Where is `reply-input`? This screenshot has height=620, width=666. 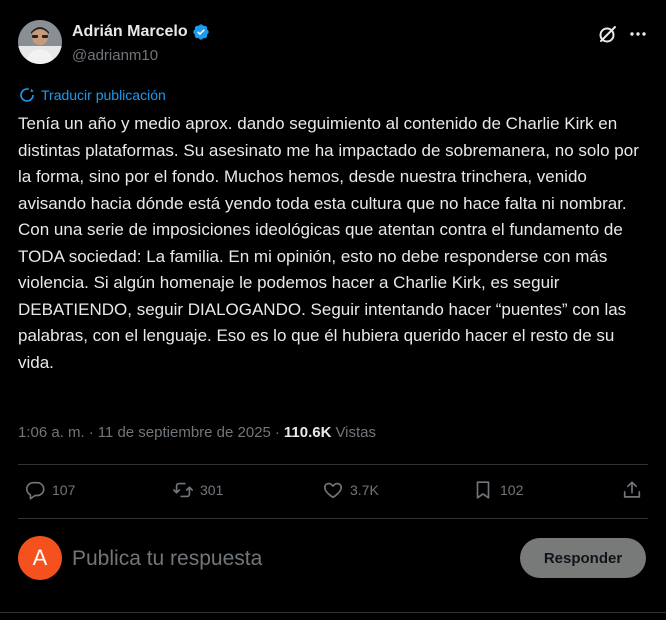
reply-input is located at coordinates (282, 559).